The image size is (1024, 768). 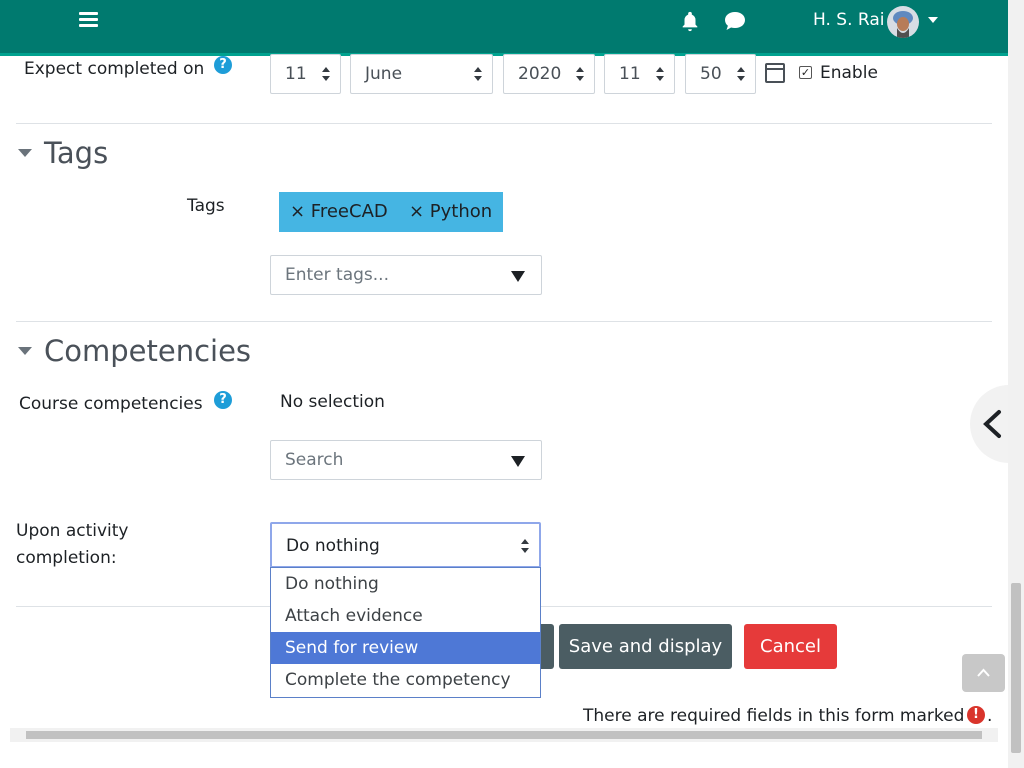 What do you see at coordinates (735, 21) in the screenshot?
I see `chat-icon` at bounding box center [735, 21].